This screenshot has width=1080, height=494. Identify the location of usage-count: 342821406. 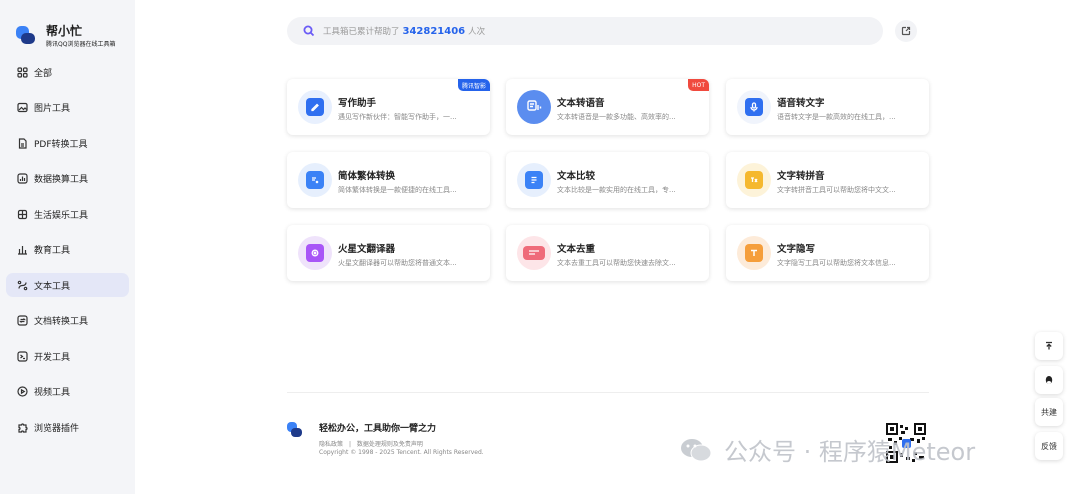
(434, 31).